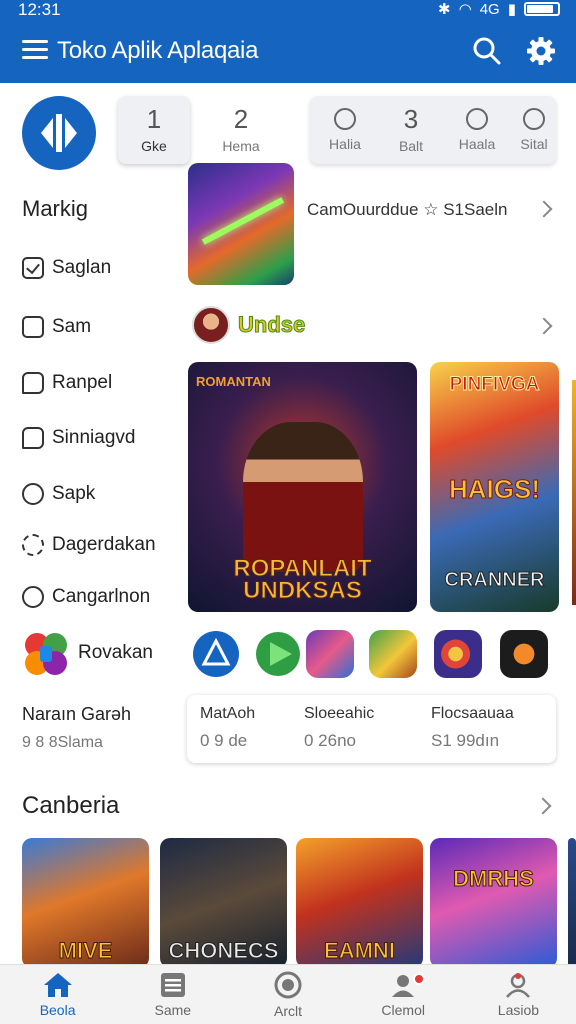 The image size is (576, 1024). What do you see at coordinates (211, 325) in the screenshot?
I see `developer-avatar` at bounding box center [211, 325].